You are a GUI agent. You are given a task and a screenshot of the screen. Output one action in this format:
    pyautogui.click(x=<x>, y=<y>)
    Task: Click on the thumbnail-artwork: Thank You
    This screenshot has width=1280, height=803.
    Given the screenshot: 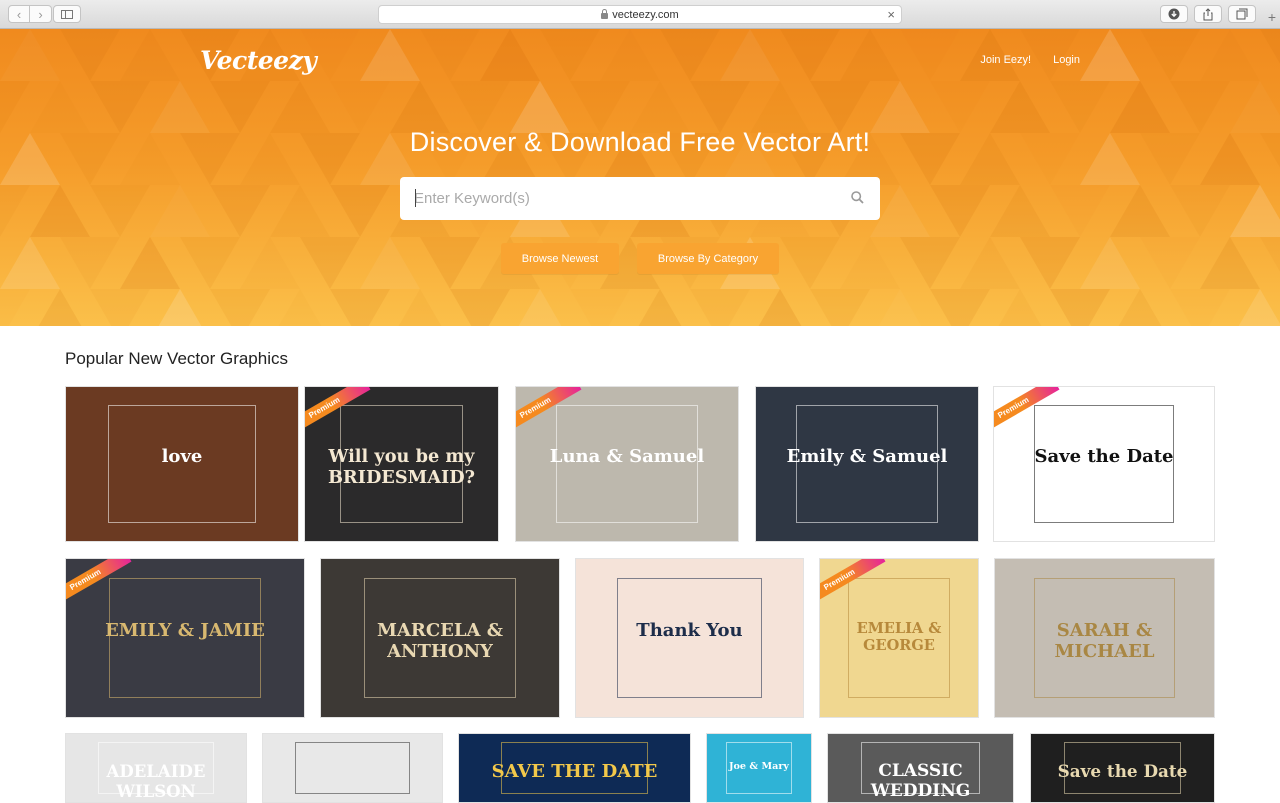 What is the action you would take?
    pyautogui.click(x=689, y=638)
    